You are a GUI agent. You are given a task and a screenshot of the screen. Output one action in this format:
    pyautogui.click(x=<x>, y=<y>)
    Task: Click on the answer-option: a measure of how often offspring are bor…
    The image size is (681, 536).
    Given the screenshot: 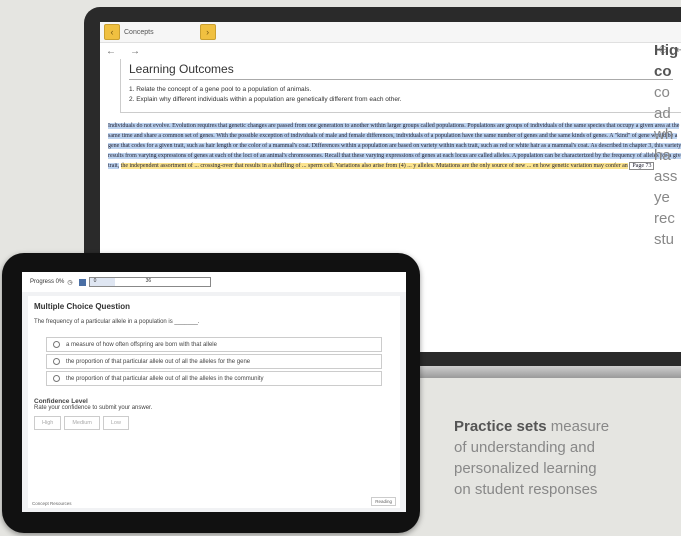 What is the action you would take?
    pyautogui.click(x=214, y=344)
    